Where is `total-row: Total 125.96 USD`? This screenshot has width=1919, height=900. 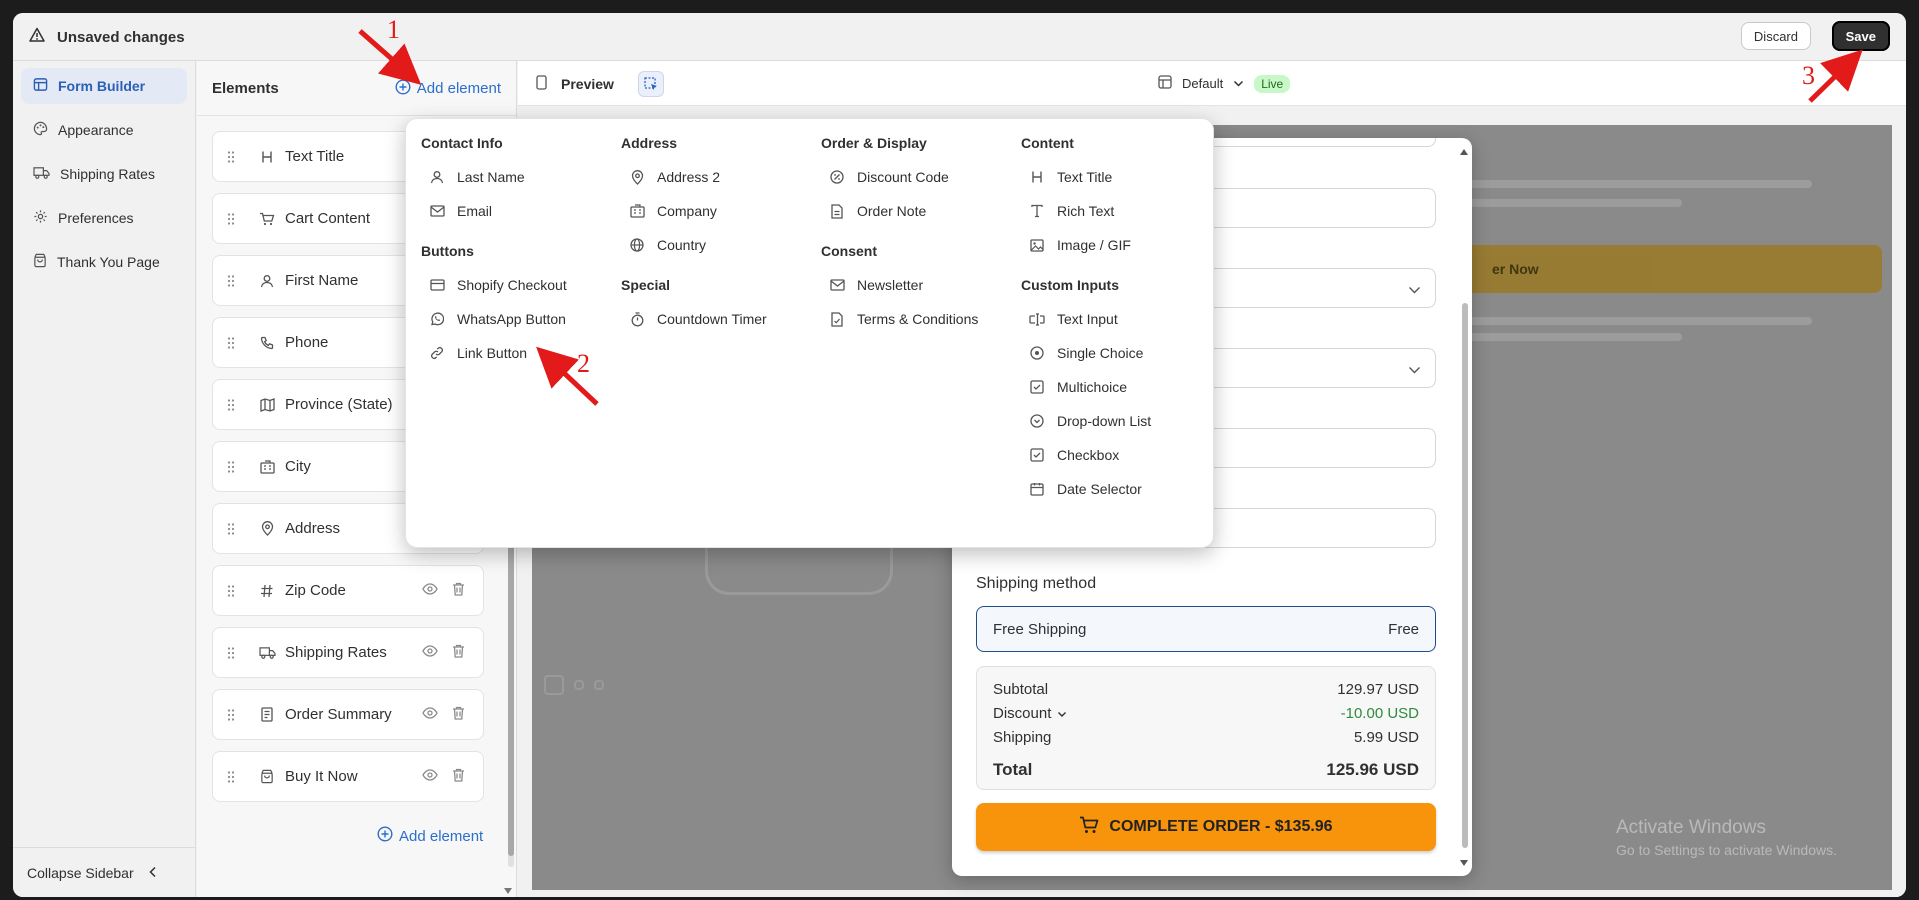 total-row: Total 125.96 USD is located at coordinates (1206, 770).